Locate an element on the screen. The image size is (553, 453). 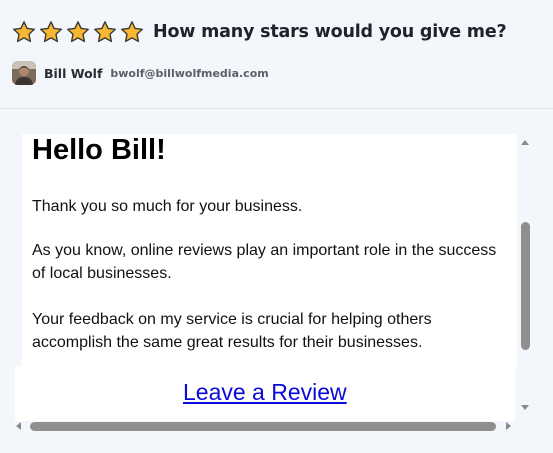
star-rating is located at coordinates (79, 32).